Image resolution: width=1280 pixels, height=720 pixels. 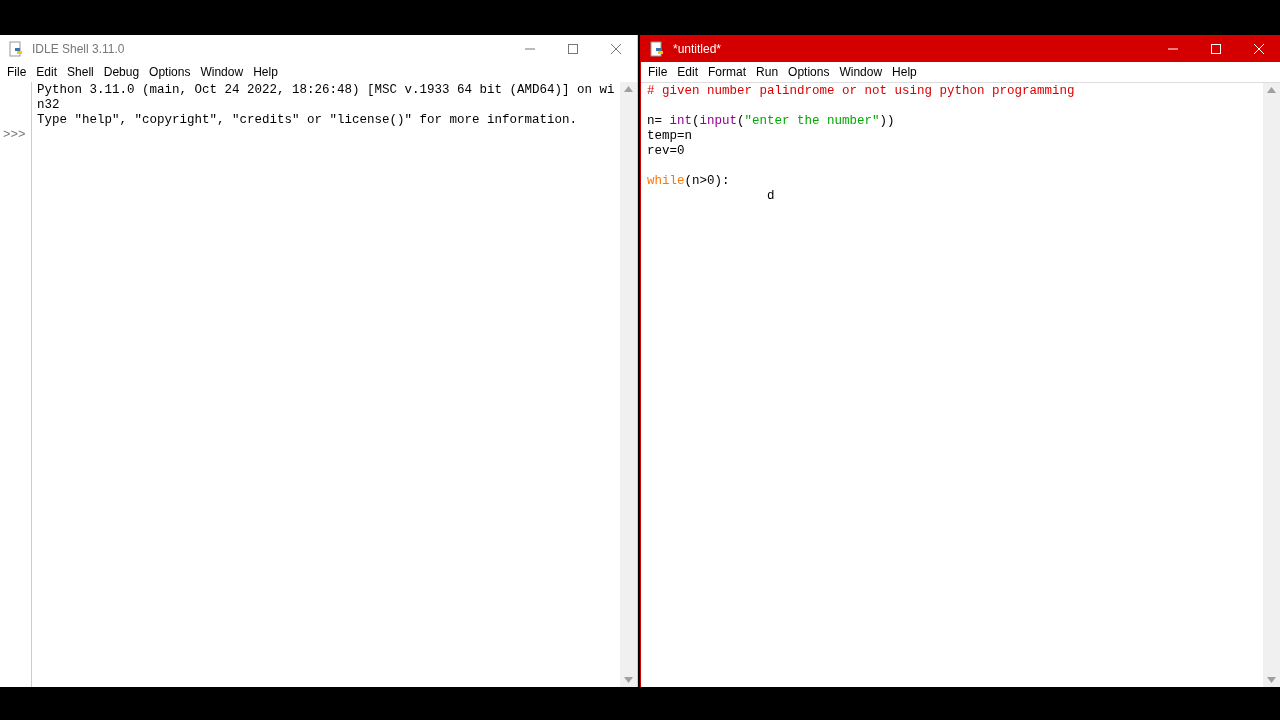 What do you see at coordinates (698, 49) in the screenshot?
I see `window-title: *untitled*` at bounding box center [698, 49].